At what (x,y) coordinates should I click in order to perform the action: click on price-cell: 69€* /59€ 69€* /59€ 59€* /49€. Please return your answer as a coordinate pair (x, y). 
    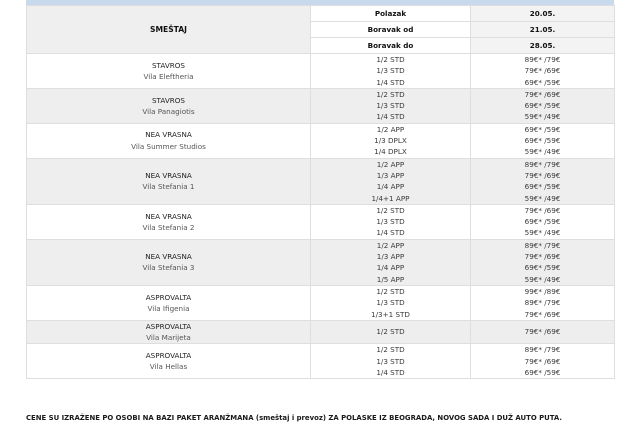
    Looking at the image, I should click on (542, 140).